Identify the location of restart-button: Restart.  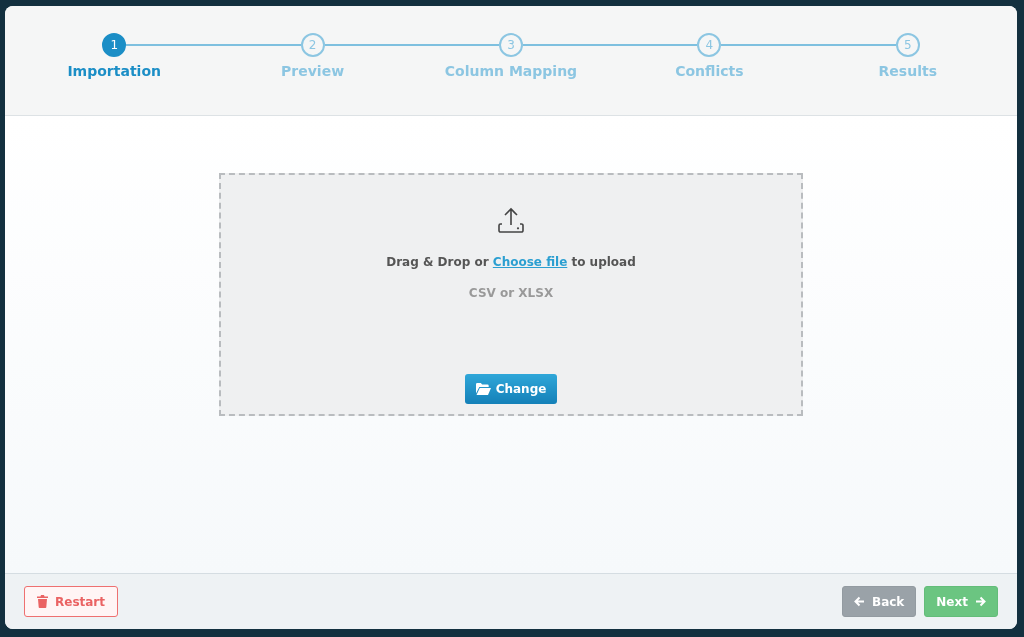
(71, 601).